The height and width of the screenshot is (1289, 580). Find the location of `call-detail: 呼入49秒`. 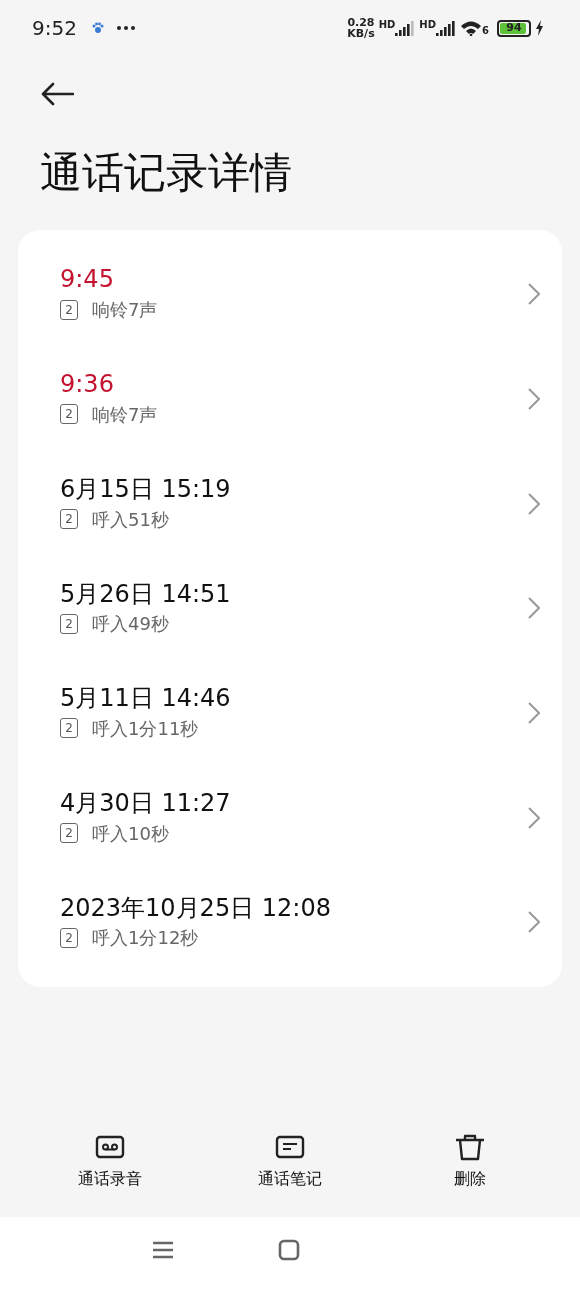

call-detail: 呼入49秒 is located at coordinates (130, 624).